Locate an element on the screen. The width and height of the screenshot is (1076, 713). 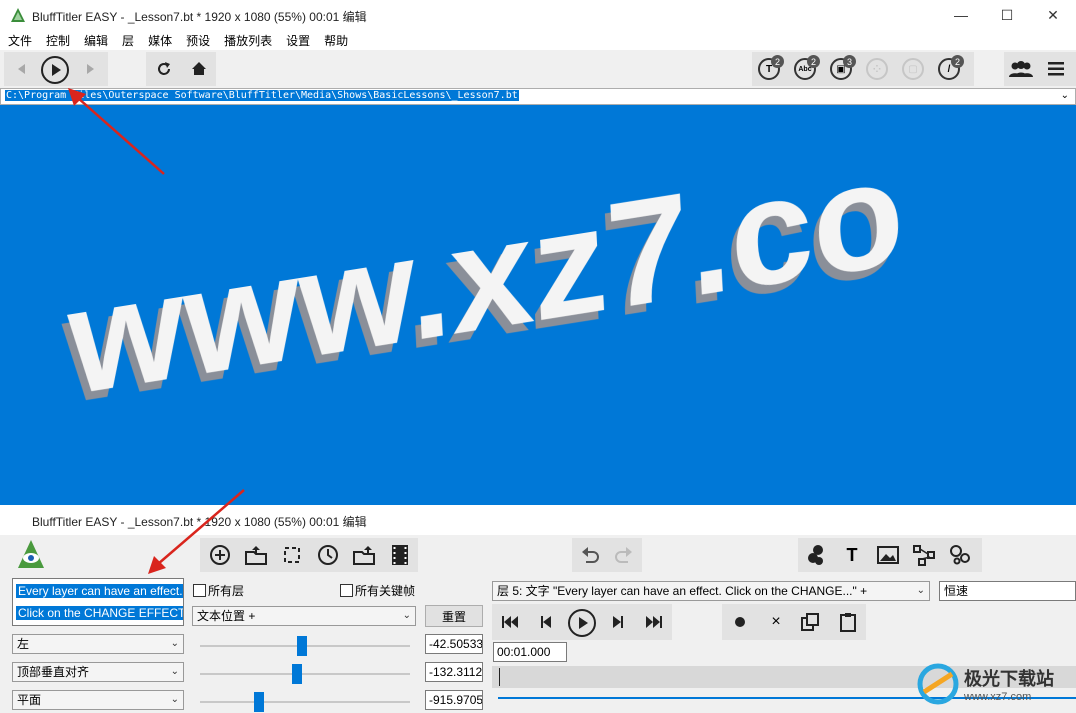
step-back-icon is located at coordinates (546, 622).